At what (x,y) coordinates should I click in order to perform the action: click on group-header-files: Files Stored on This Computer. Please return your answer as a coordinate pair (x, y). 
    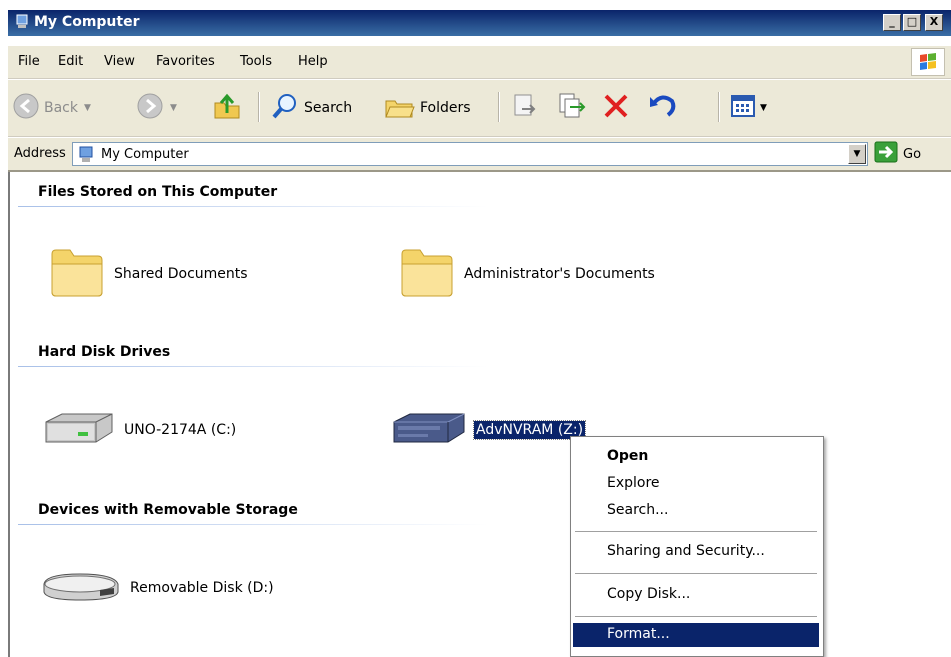
    Looking at the image, I should click on (158, 192).